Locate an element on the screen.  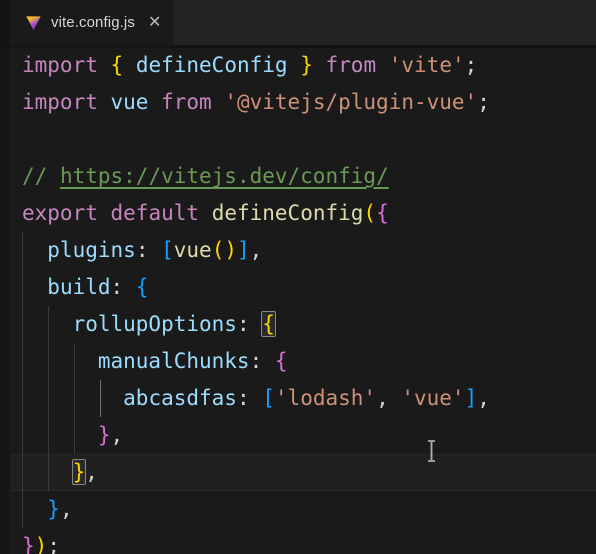
tab-vite-config-js: vite.config.js ✕ is located at coordinates (92, 22).